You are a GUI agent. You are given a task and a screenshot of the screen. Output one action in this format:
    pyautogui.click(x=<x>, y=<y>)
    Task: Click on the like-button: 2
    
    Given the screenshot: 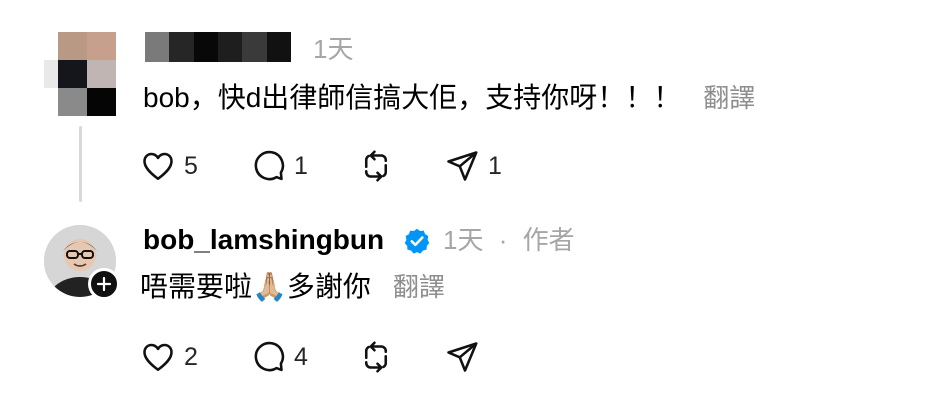 What is the action you would take?
    pyautogui.click(x=169, y=357)
    